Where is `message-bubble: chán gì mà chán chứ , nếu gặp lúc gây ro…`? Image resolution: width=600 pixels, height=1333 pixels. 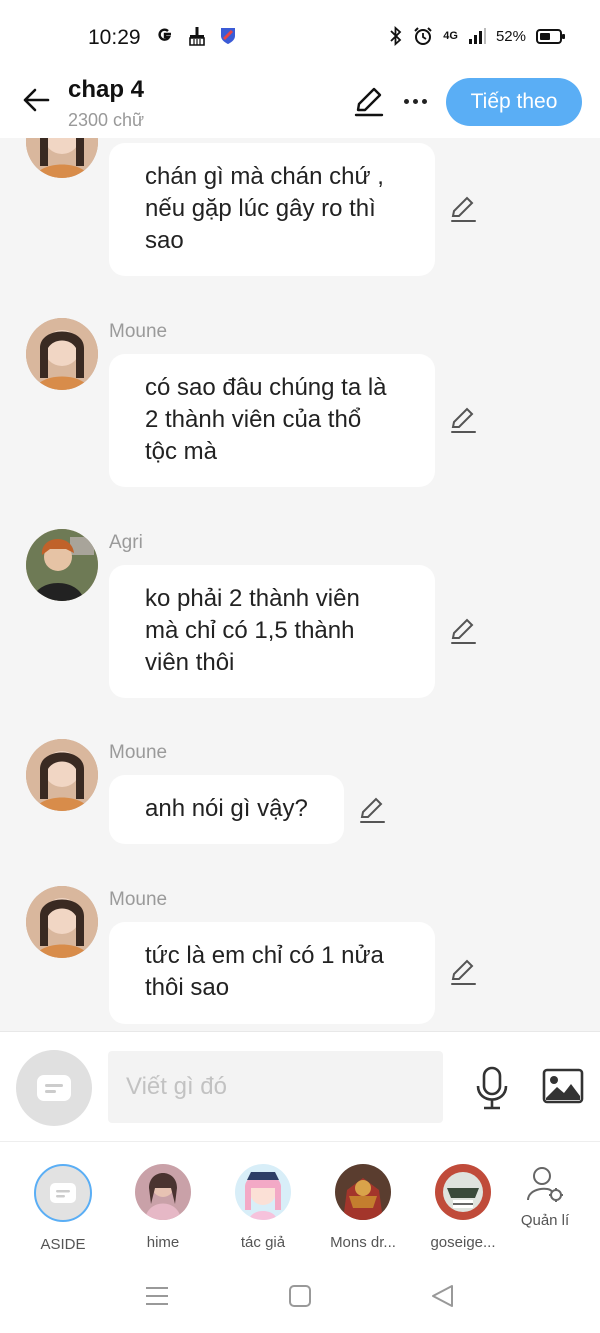
message-bubble: chán gì mà chán chứ , nếu gặp lúc gây ro… is located at coordinates (272, 209).